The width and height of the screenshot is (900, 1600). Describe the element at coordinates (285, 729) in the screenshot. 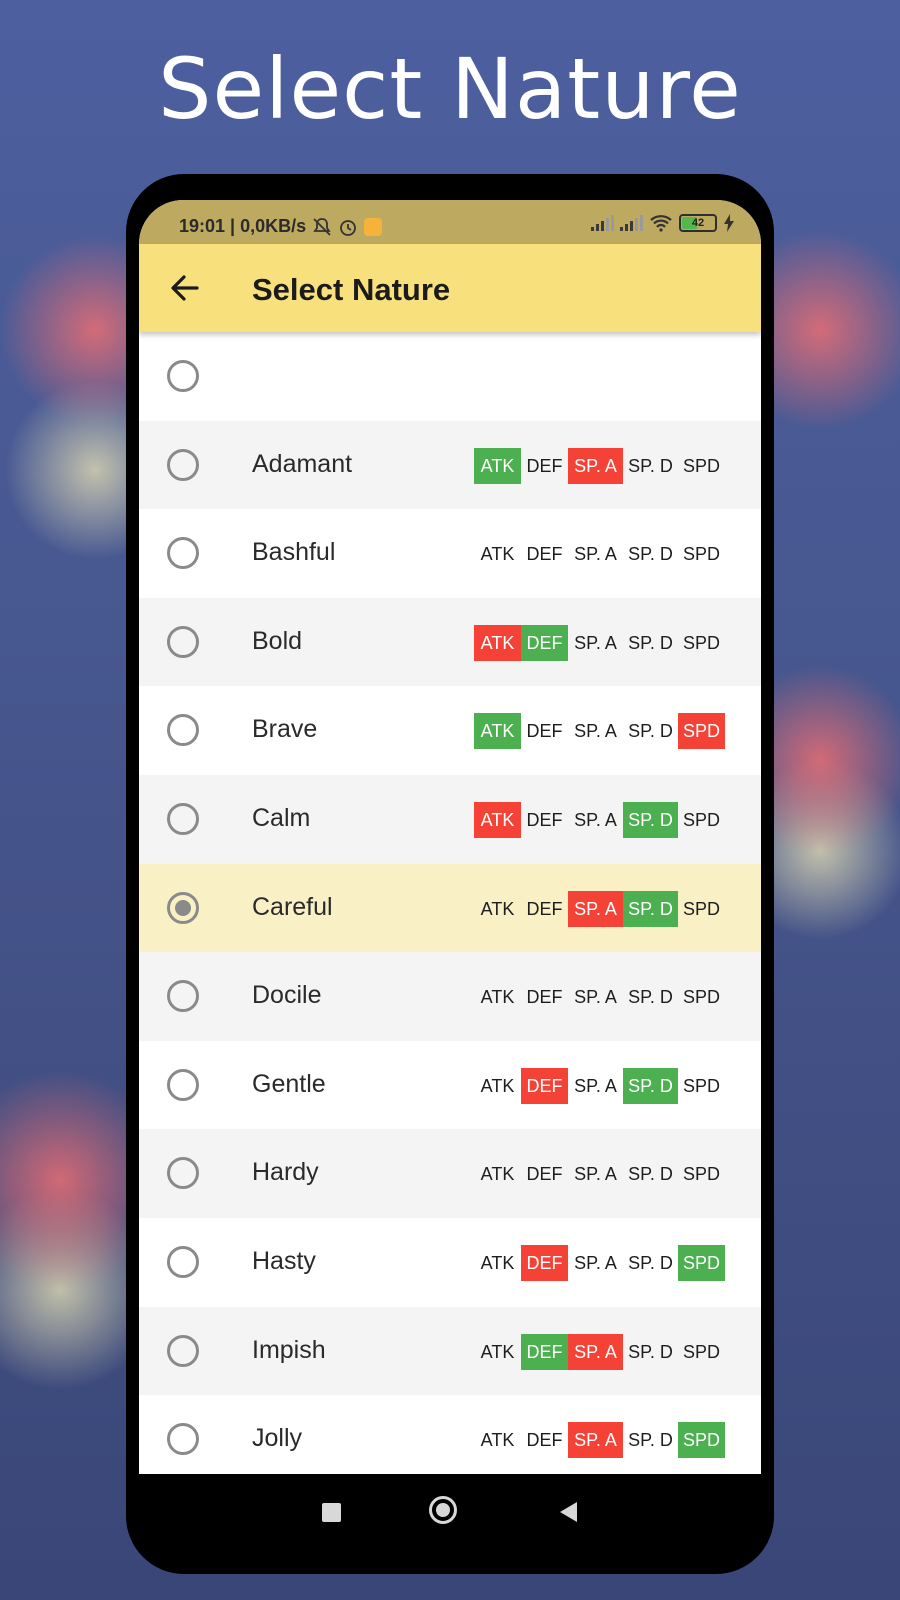

I see `nature-name: Brave` at that location.